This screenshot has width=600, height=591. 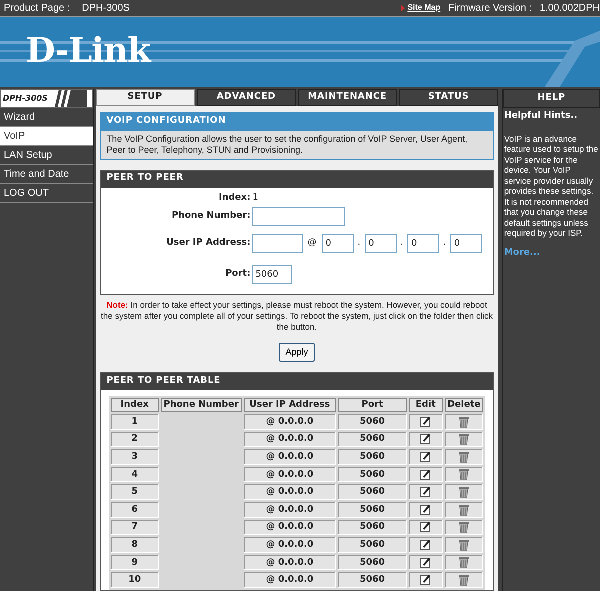 What do you see at coordinates (135, 492) in the screenshot?
I see `index-cell: 5` at bounding box center [135, 492].